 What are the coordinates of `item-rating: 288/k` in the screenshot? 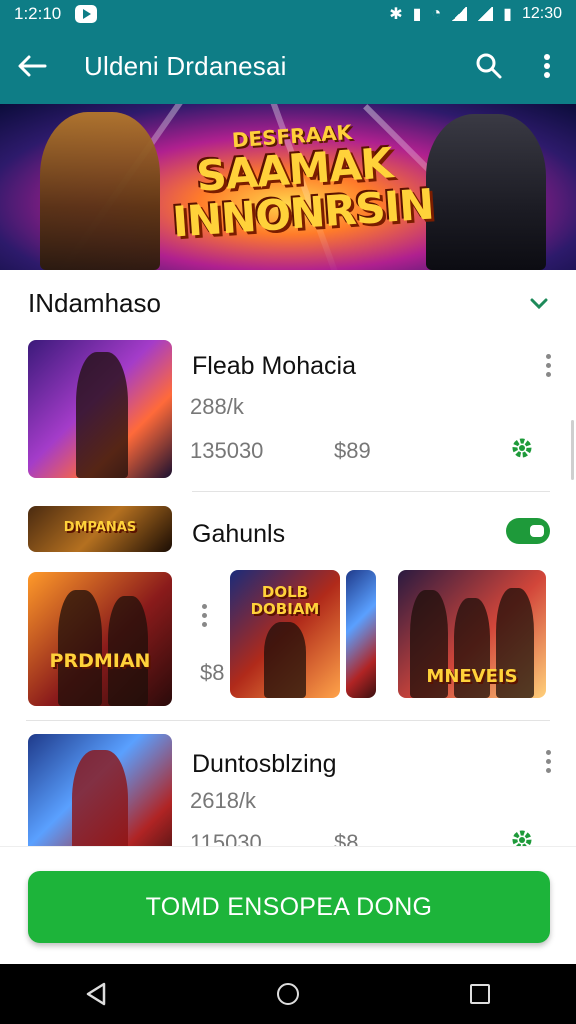 It's located at (217, 406).